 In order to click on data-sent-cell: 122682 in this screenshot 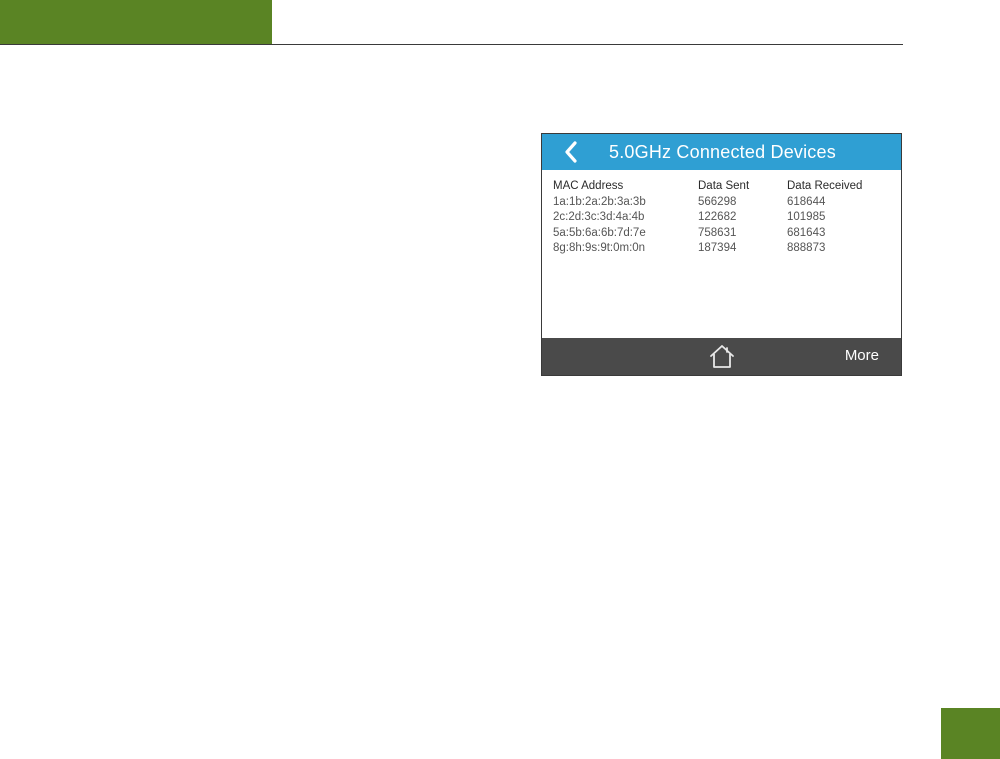, I will do `click(717, 217)`.